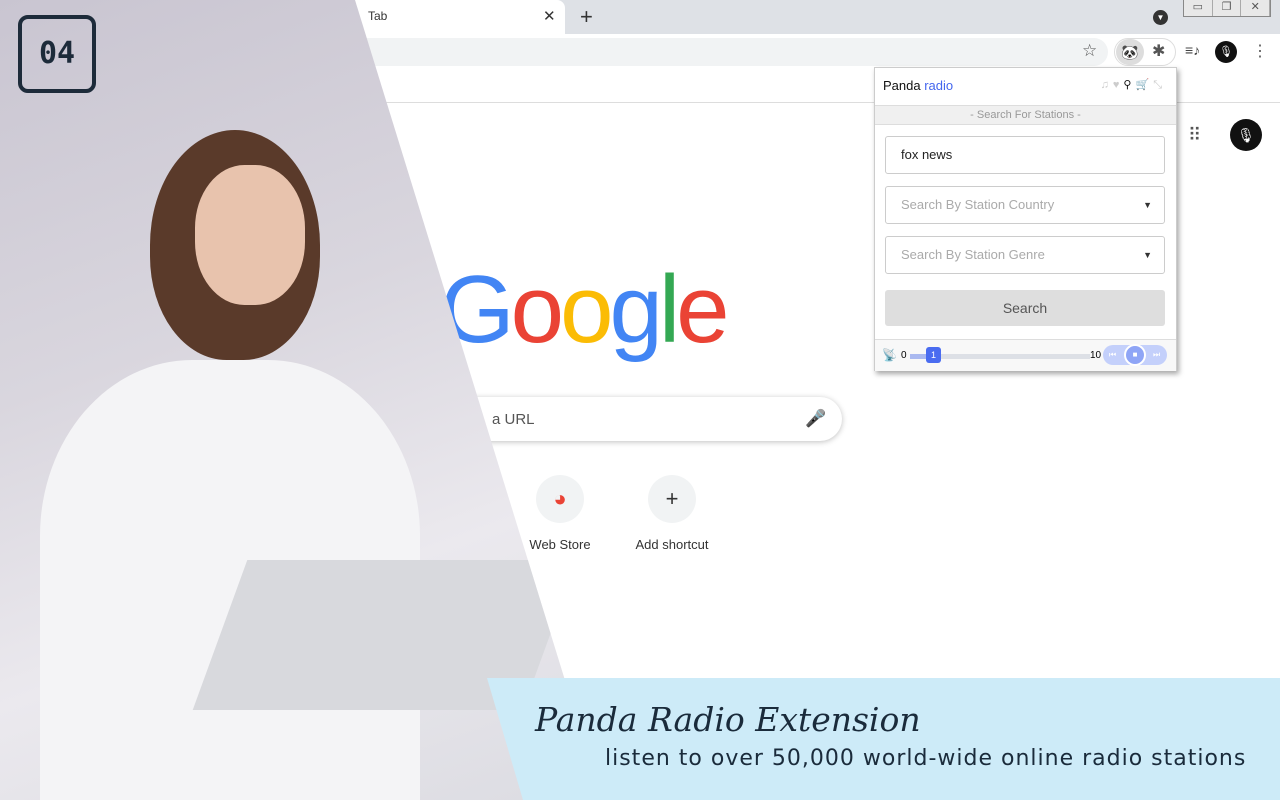  I want to click on volume-icon: 📡, so click(889, 355).